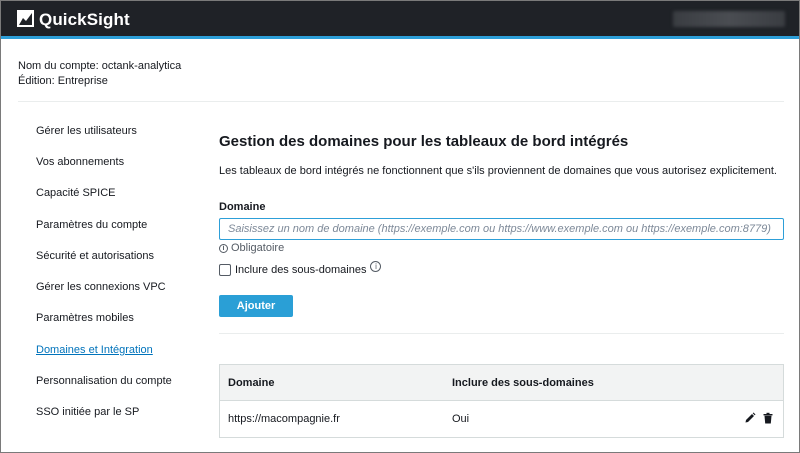 The width and height of the screenshot is (800, 453). I want to click on section-divider, so click(501, 333).